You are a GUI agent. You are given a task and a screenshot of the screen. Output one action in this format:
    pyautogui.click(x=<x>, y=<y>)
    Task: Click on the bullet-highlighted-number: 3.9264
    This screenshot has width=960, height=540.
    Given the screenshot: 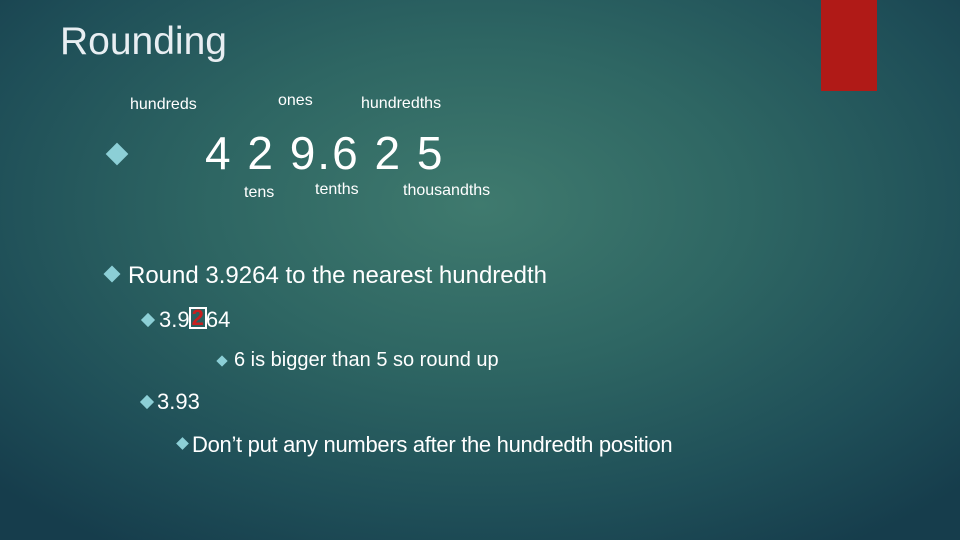 What is the action you would take?
    pyautogui.click(x=194, y=320)
    